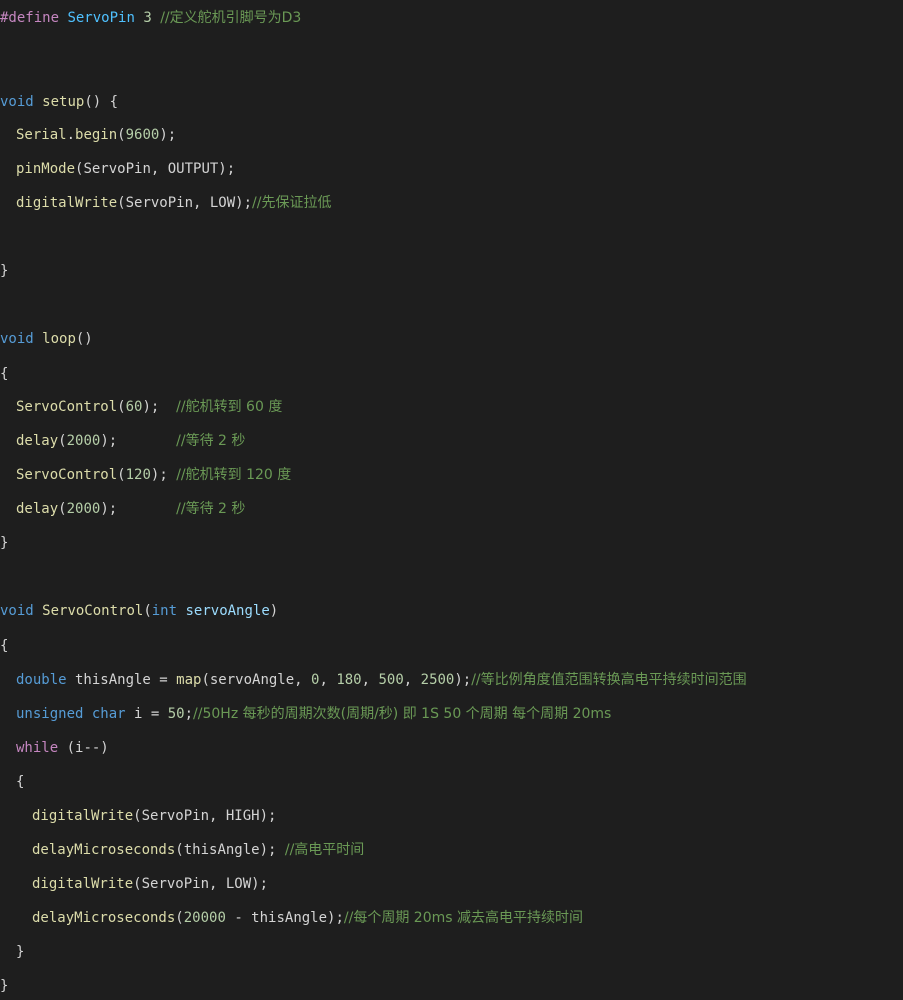  What do you see at coordinates (138, 475) in the screenshot?
I see `number-literal: 120` at bounding box center [138, 475].